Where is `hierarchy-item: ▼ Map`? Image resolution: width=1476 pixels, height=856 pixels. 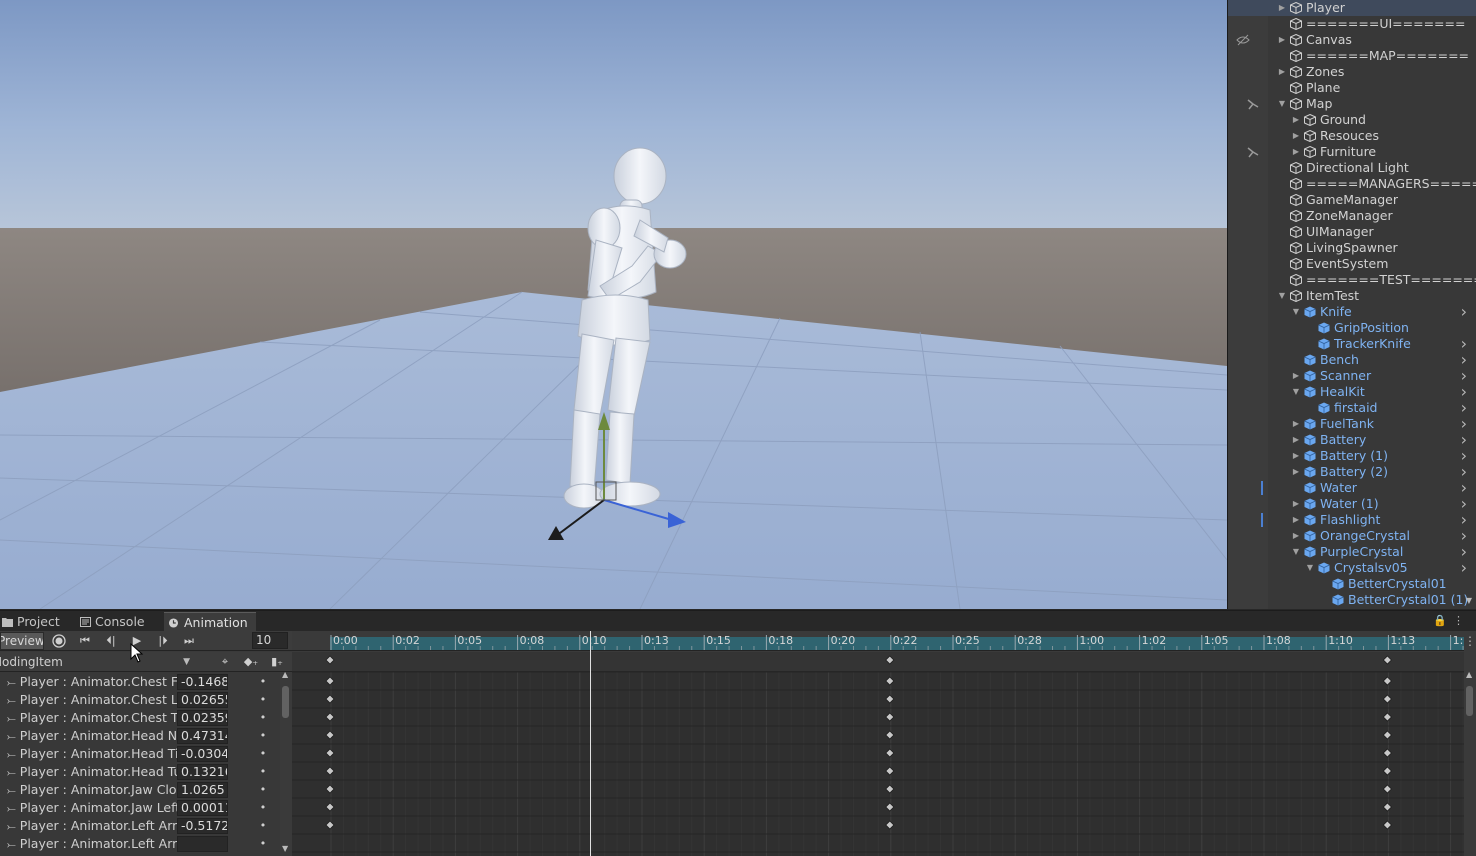 hierarchy-item: ▼ Map is located at coordinates (1352, 104).